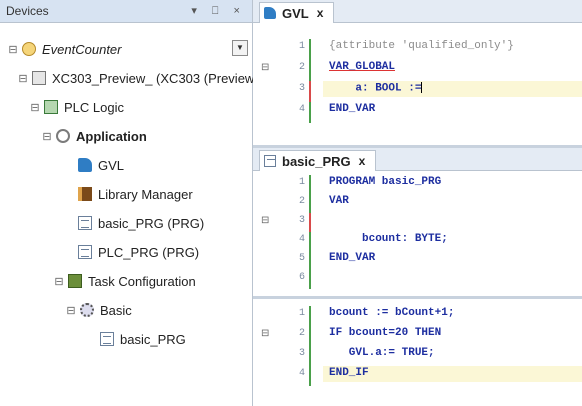 This screenshot has width=582, height=406. I want to click on tab-basic-prg: basic_PRG x, so click(318, 160).